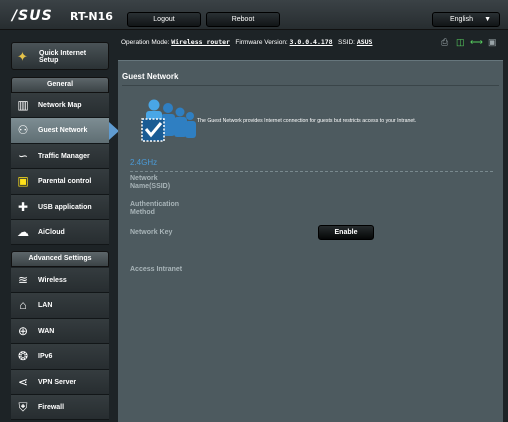  I want to click on ssid-label: SSID:, so click(346, 42).